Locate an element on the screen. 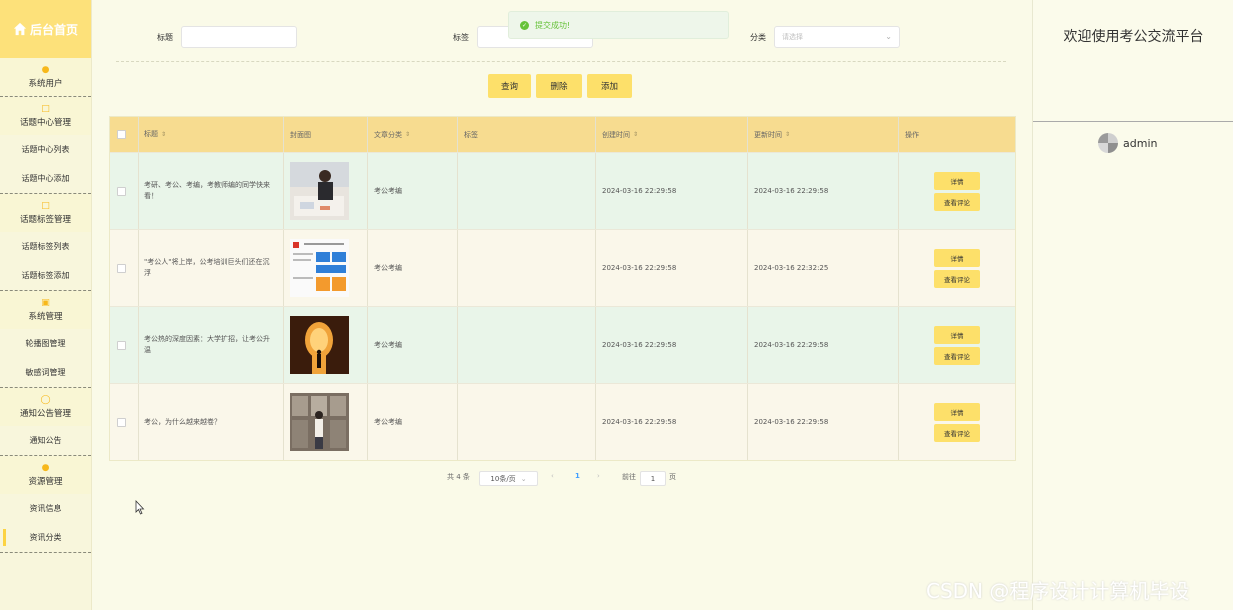 This screenshot has width=1233, height=610. sidebar-item-topic-tag-list: 话题标签列表 is located at coordinates (45, 246).